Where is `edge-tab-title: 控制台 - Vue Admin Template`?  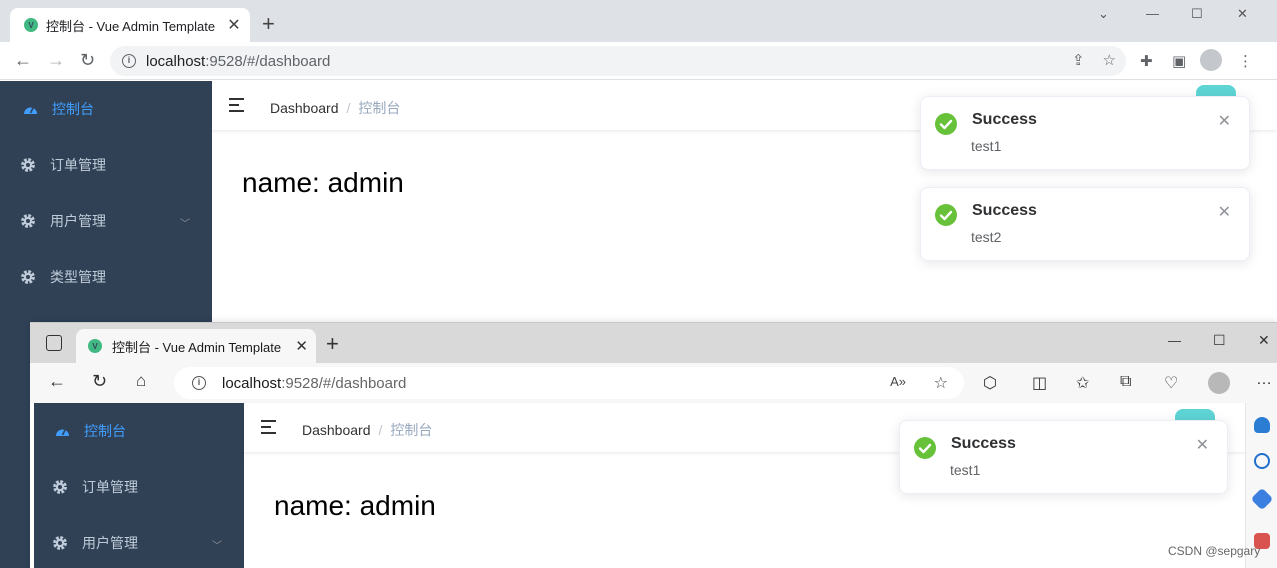
edge-tab-title: 控制台 - Vue Admin Template is located at coordinates (197, 347).